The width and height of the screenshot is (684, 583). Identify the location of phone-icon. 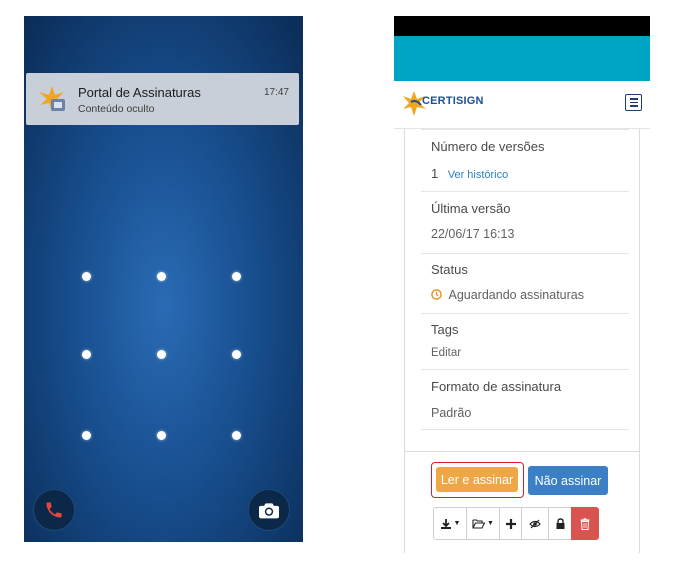
(54, 510).